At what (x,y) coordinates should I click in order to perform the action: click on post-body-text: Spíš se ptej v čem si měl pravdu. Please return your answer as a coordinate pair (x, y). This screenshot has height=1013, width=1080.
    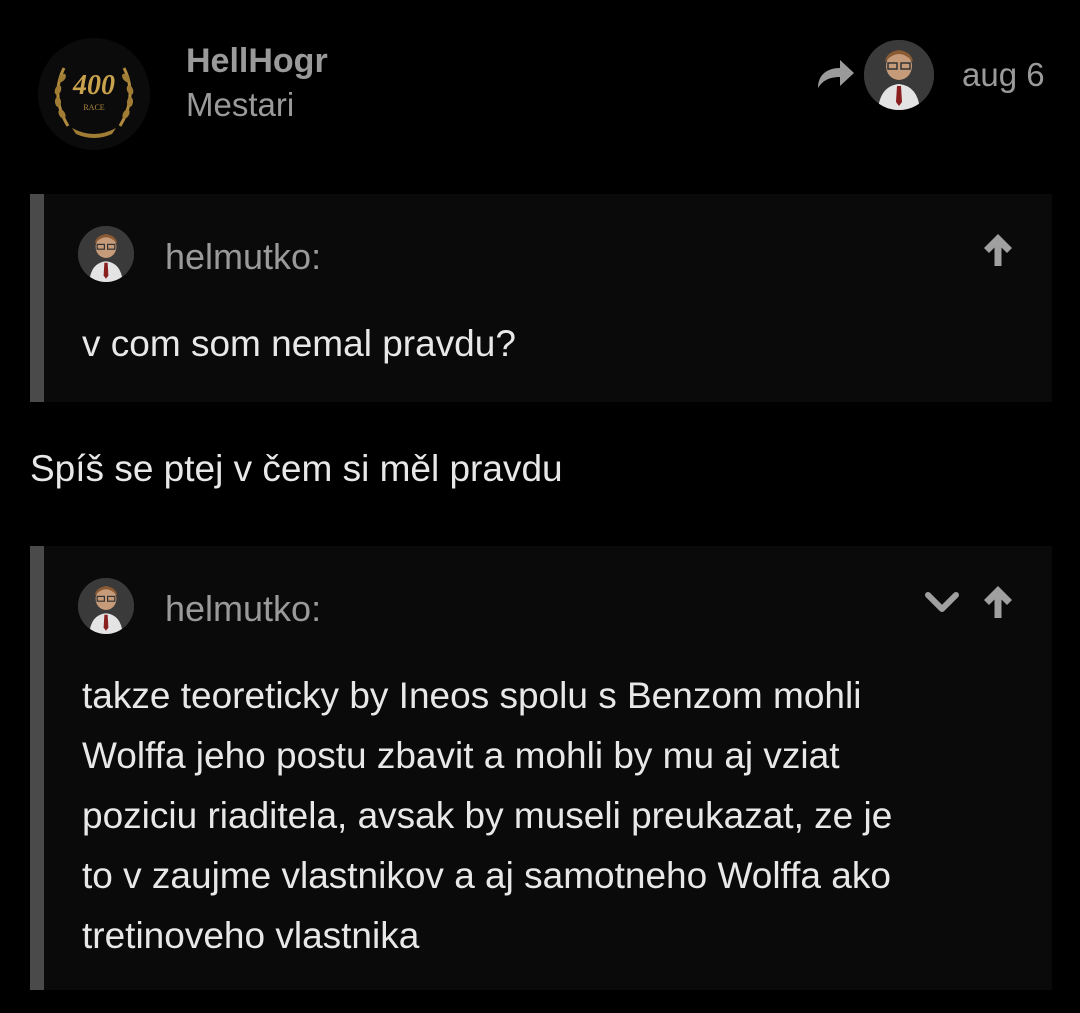
    Looking at the image, I should click on (296, 468).